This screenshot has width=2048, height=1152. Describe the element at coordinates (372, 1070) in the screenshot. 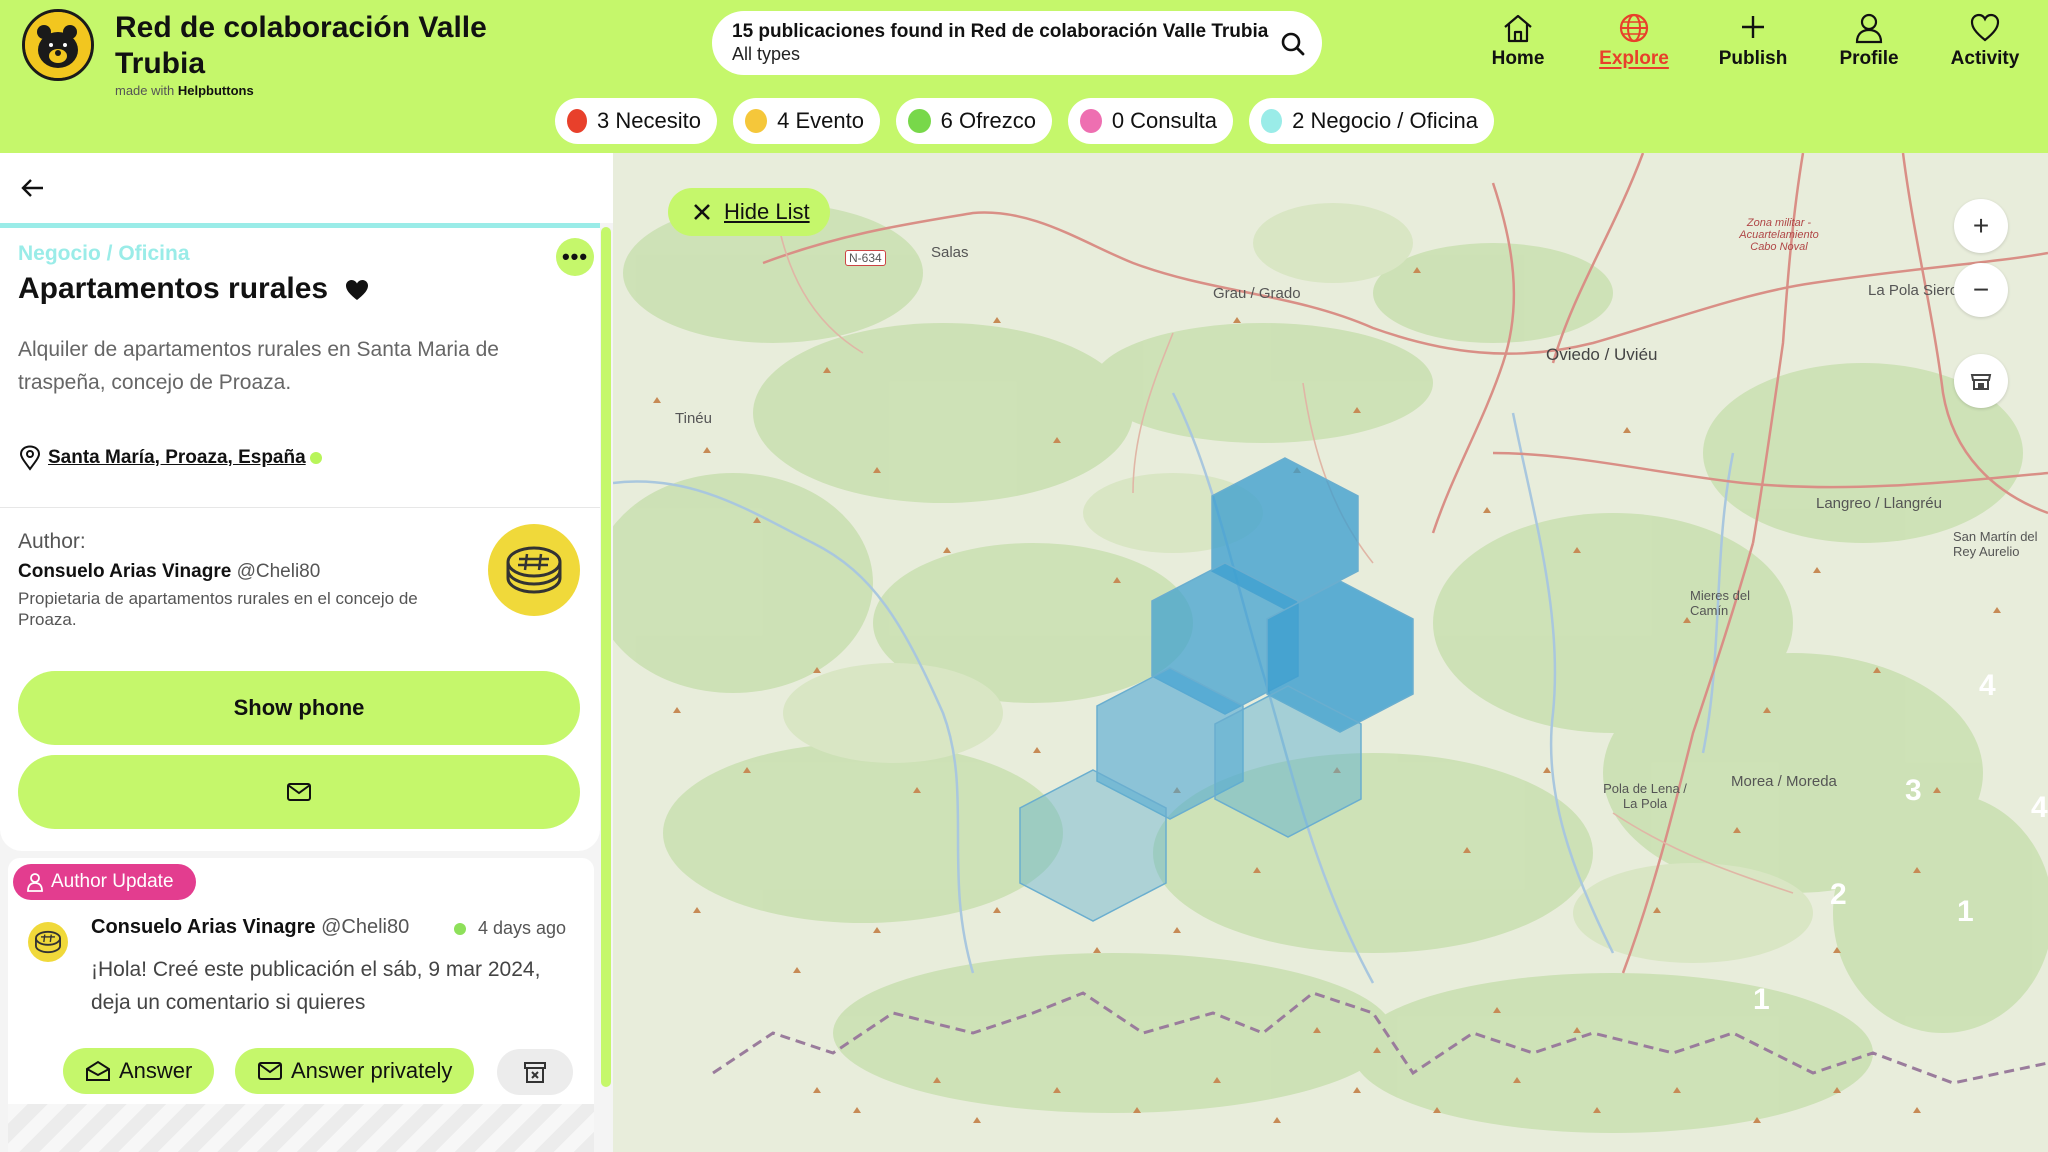

I see `answer-privately-label: Answer privately` at that location.